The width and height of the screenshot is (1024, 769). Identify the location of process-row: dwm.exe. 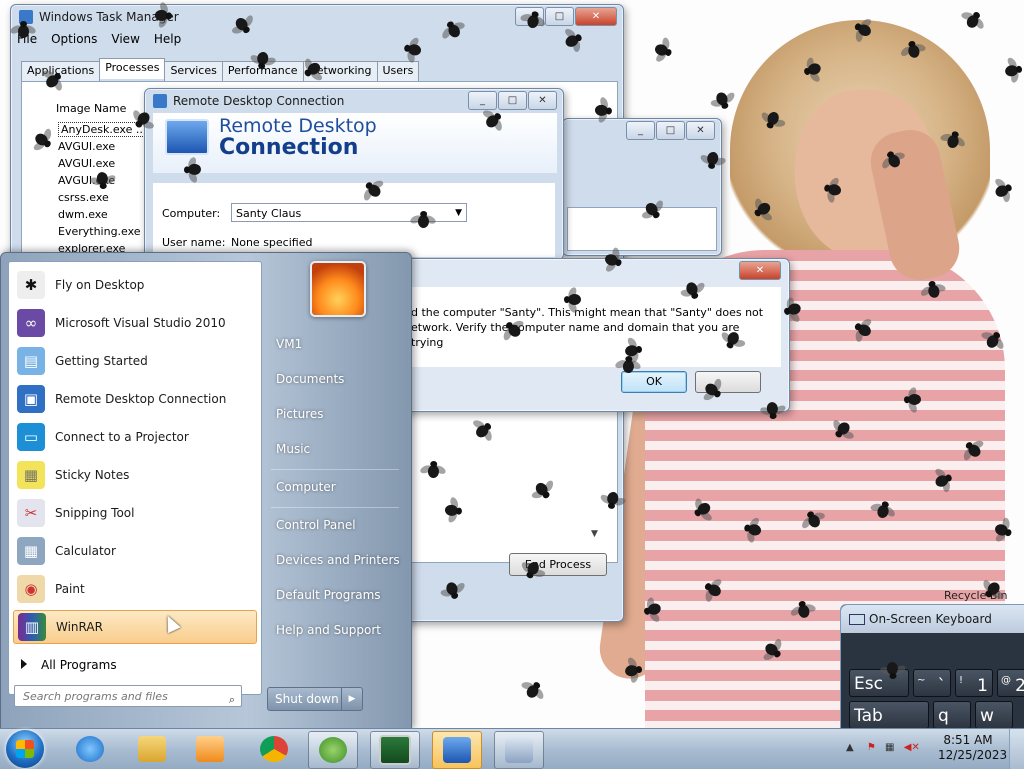
(83, 214).